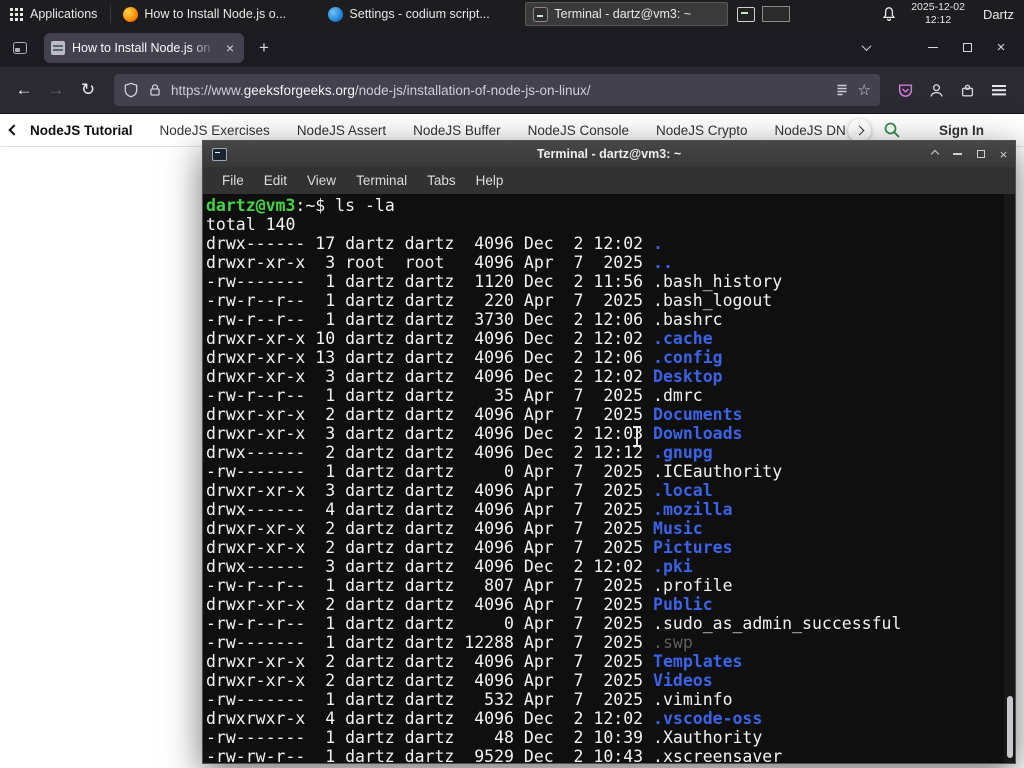  Describe the element at coordinates (693, 585) in the screenshot. I see `file-name: .profile` at that location.